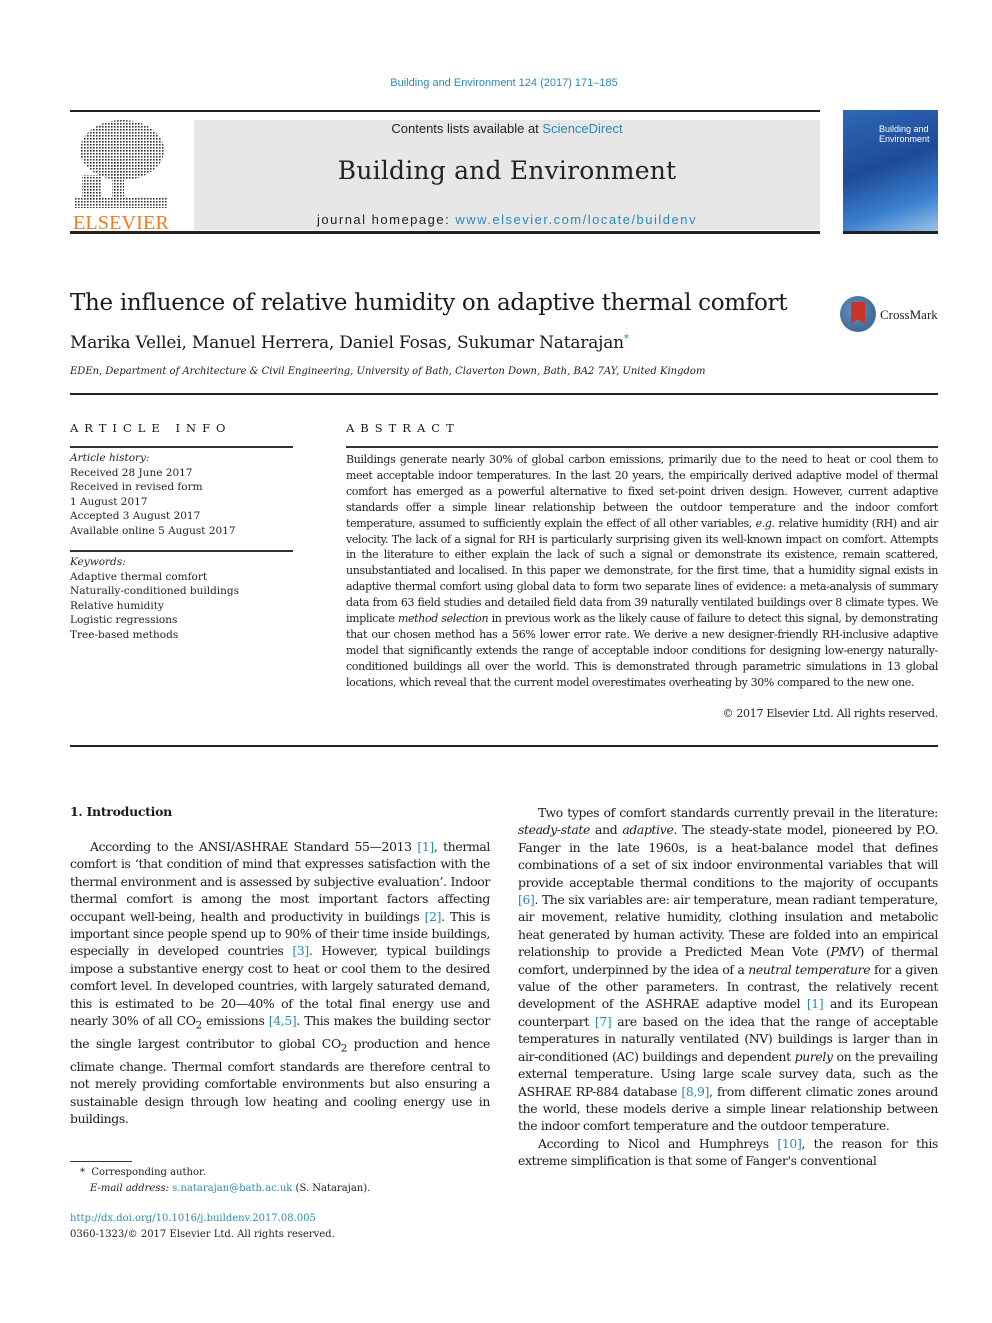 The image size is (992, 1323). Describe the element at coordinates (507, 170) in the screenshot. I see `journal-name: Building and Environment` at that location.